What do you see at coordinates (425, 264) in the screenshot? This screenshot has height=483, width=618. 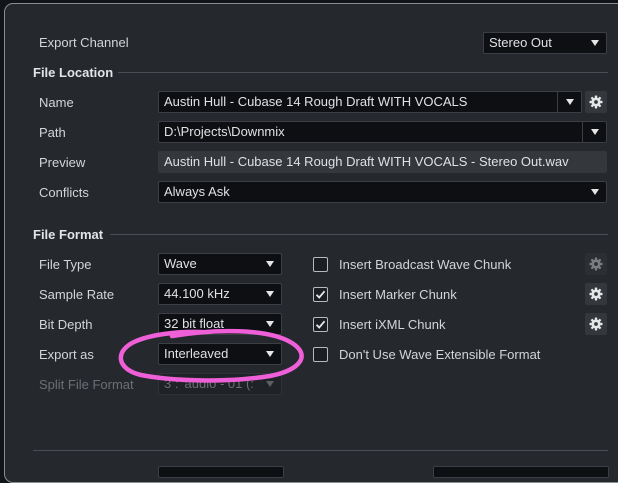 I see `broadcast-wave-label: Insert Broadcast Wave Chunk` at bounding box center [425, 264].